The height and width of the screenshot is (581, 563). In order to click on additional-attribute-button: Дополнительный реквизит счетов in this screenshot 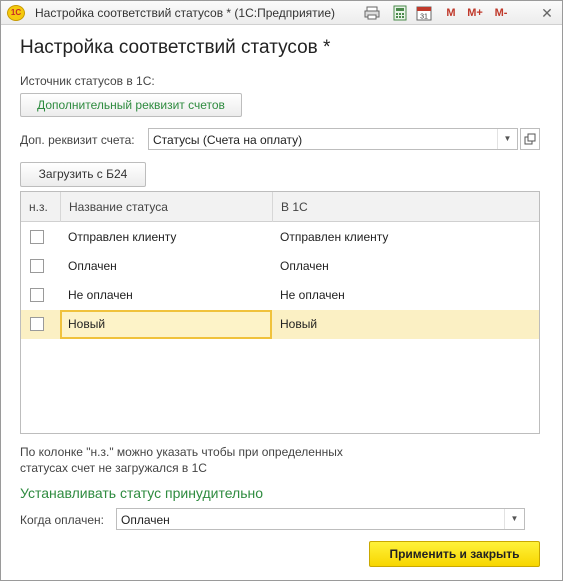, I will do `click(131, 105)`.